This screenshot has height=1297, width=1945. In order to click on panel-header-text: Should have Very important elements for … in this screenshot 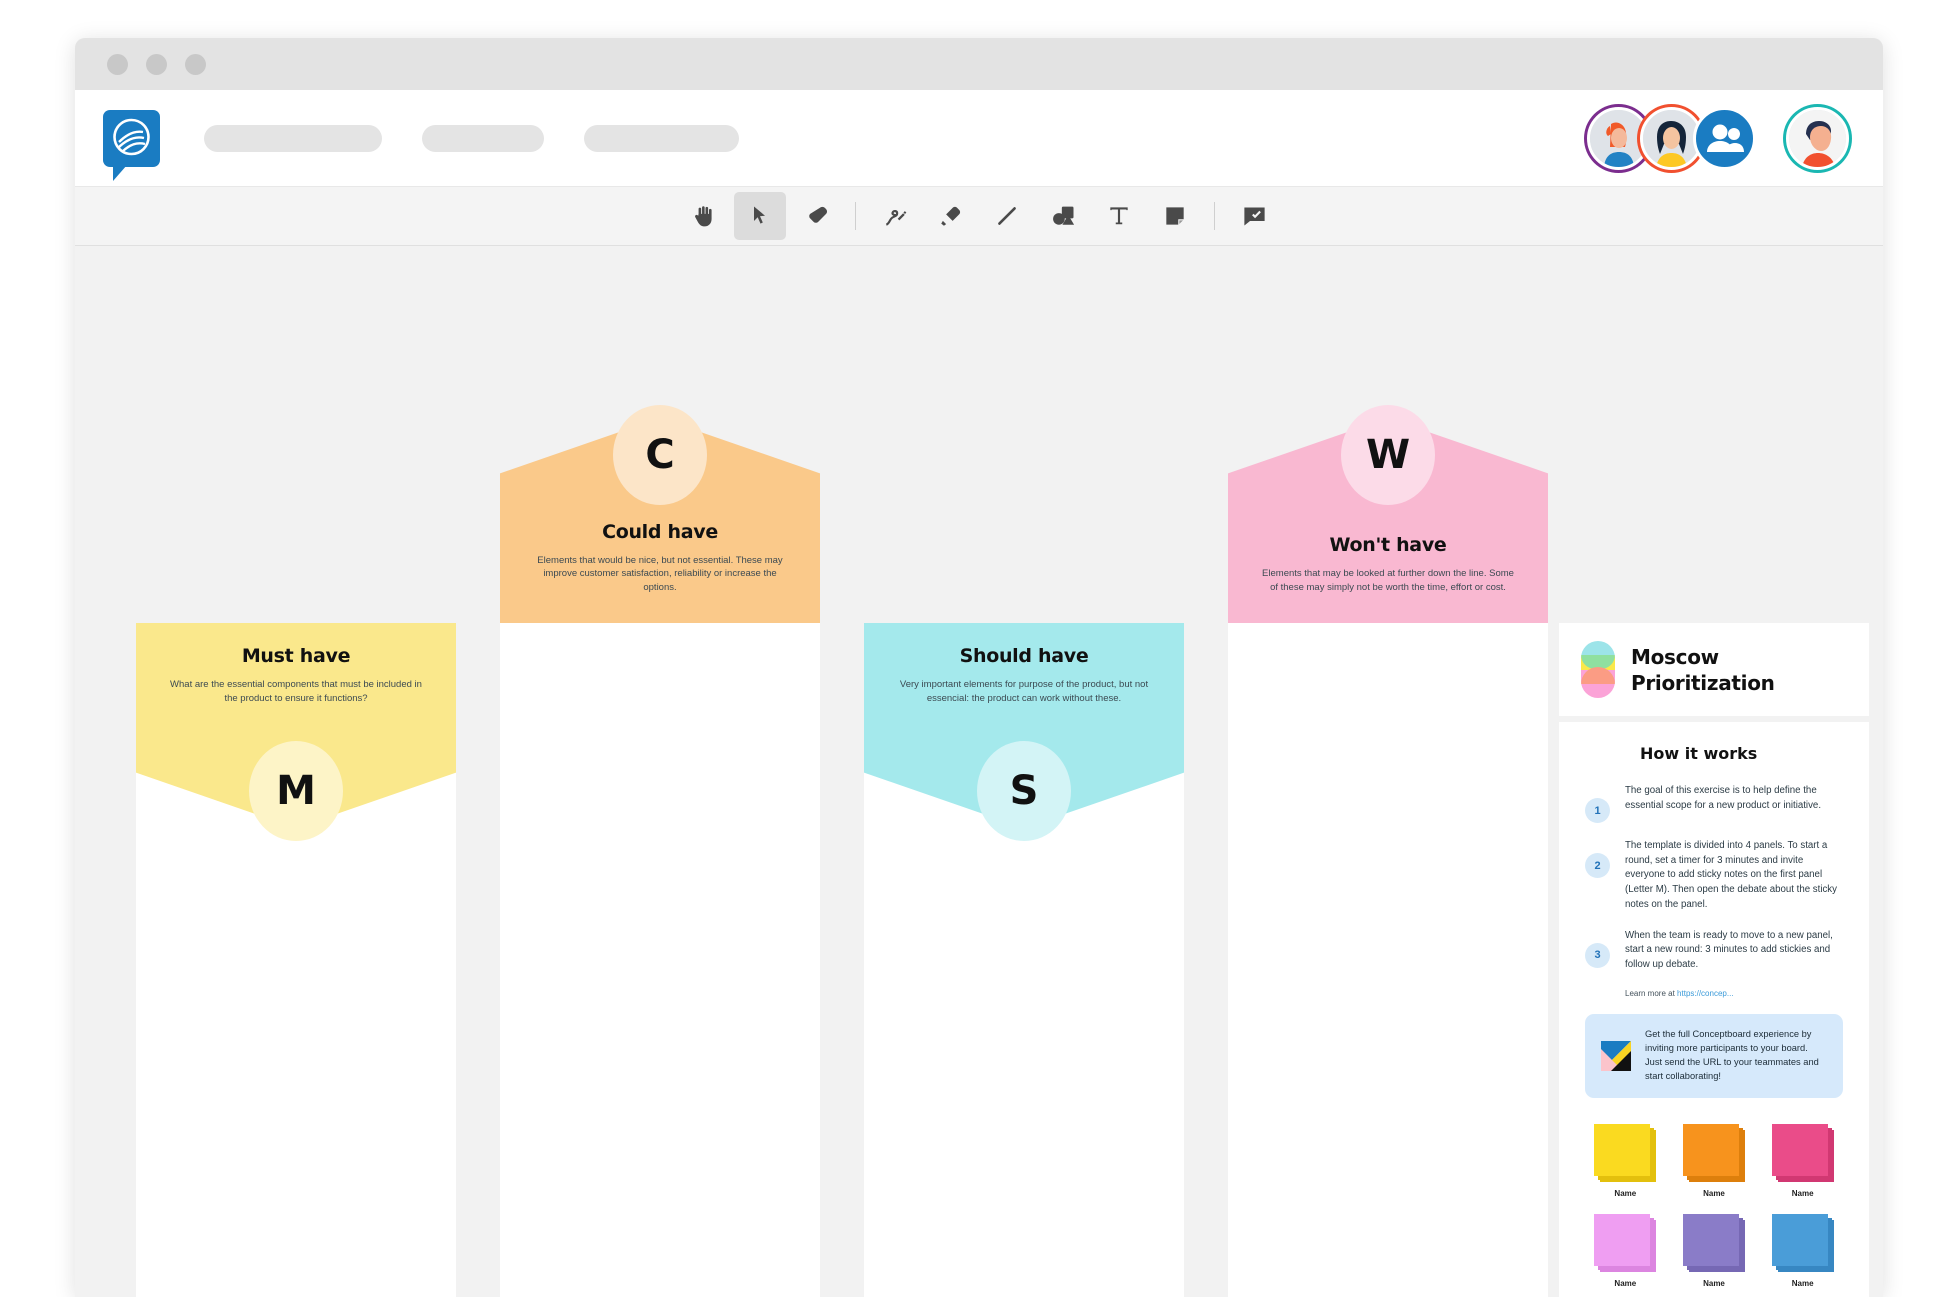, I will do `click(1024, 675)`.